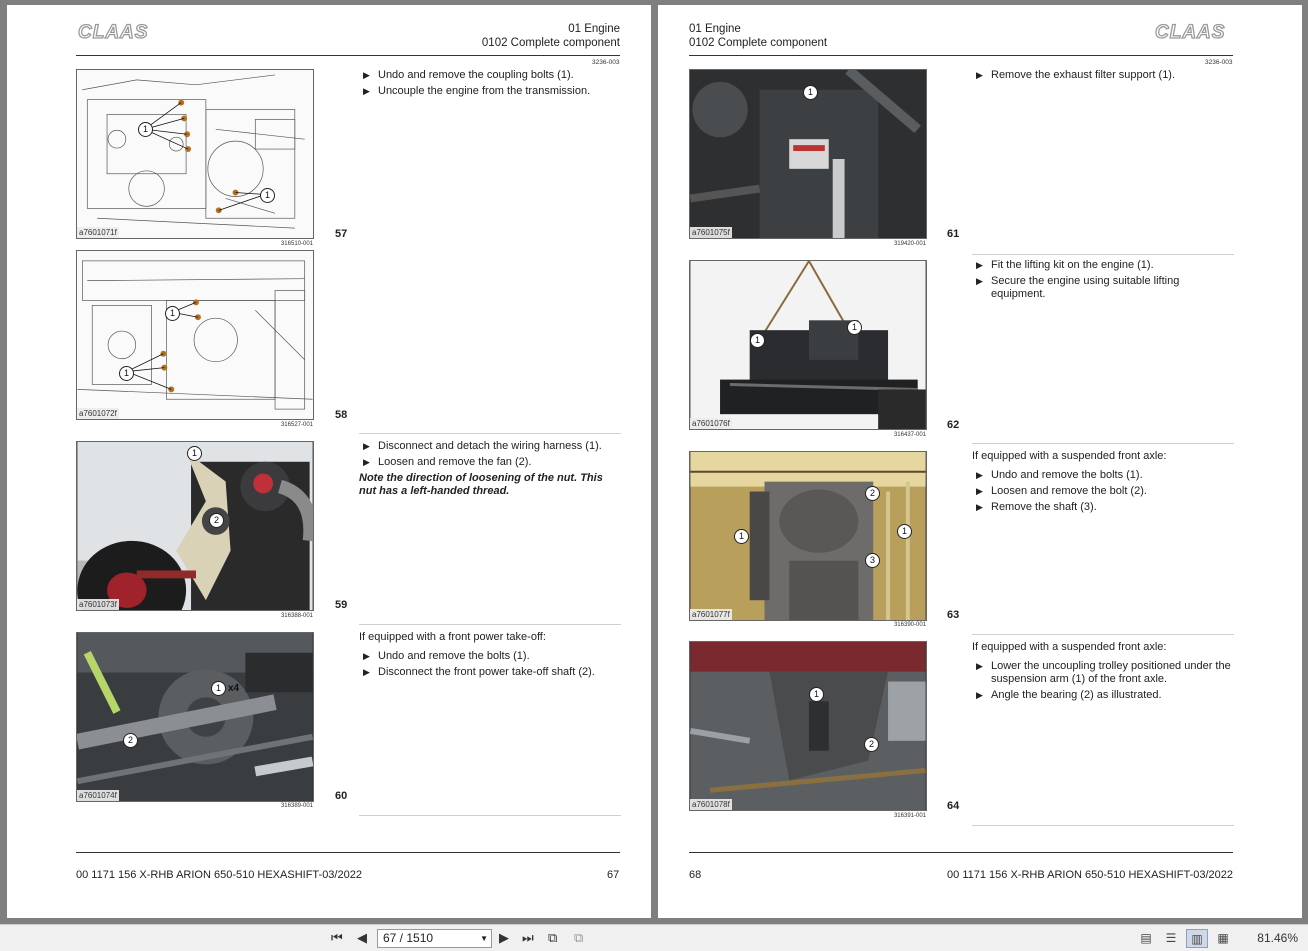  What do you see at coordinates (341, 234) in the screenshot?
I see `step-number: 57` at bounding box center [341, 234].